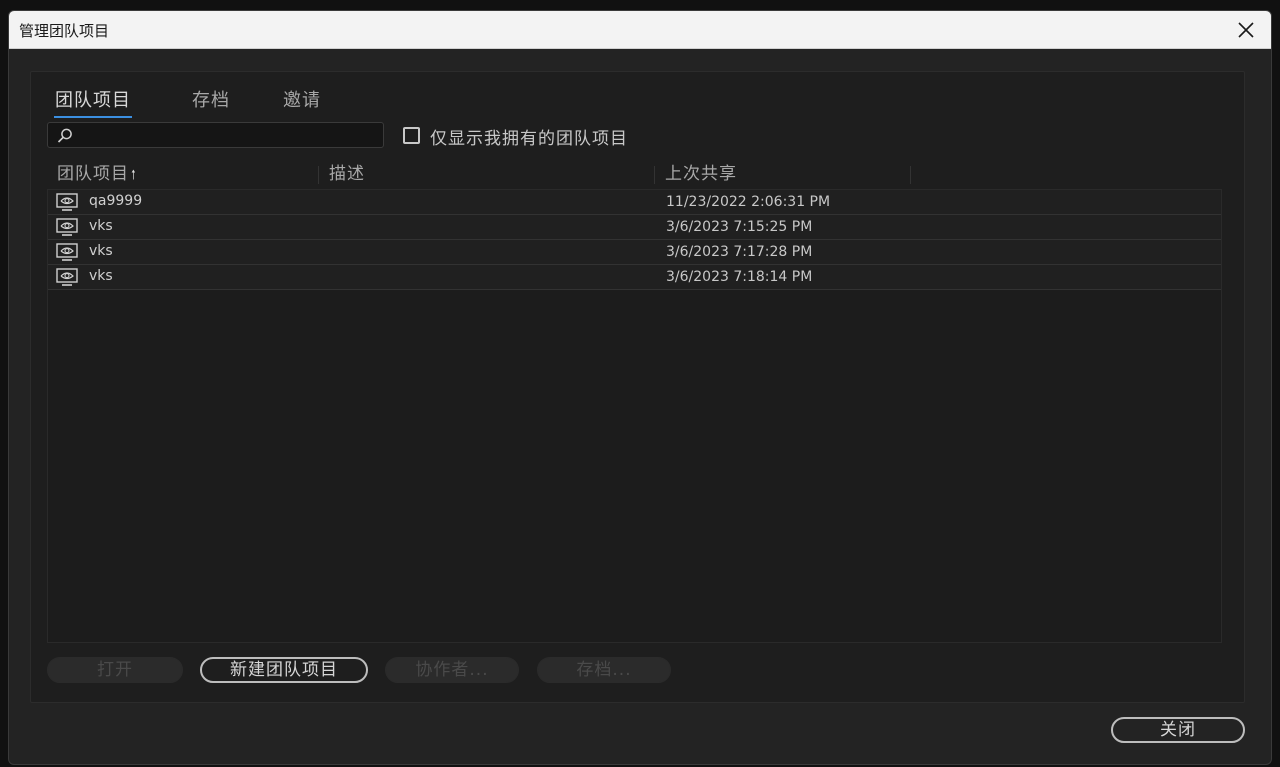 The image size is (1280, 767). I want to click on tab-invites: 邀请, so click(302, 99).